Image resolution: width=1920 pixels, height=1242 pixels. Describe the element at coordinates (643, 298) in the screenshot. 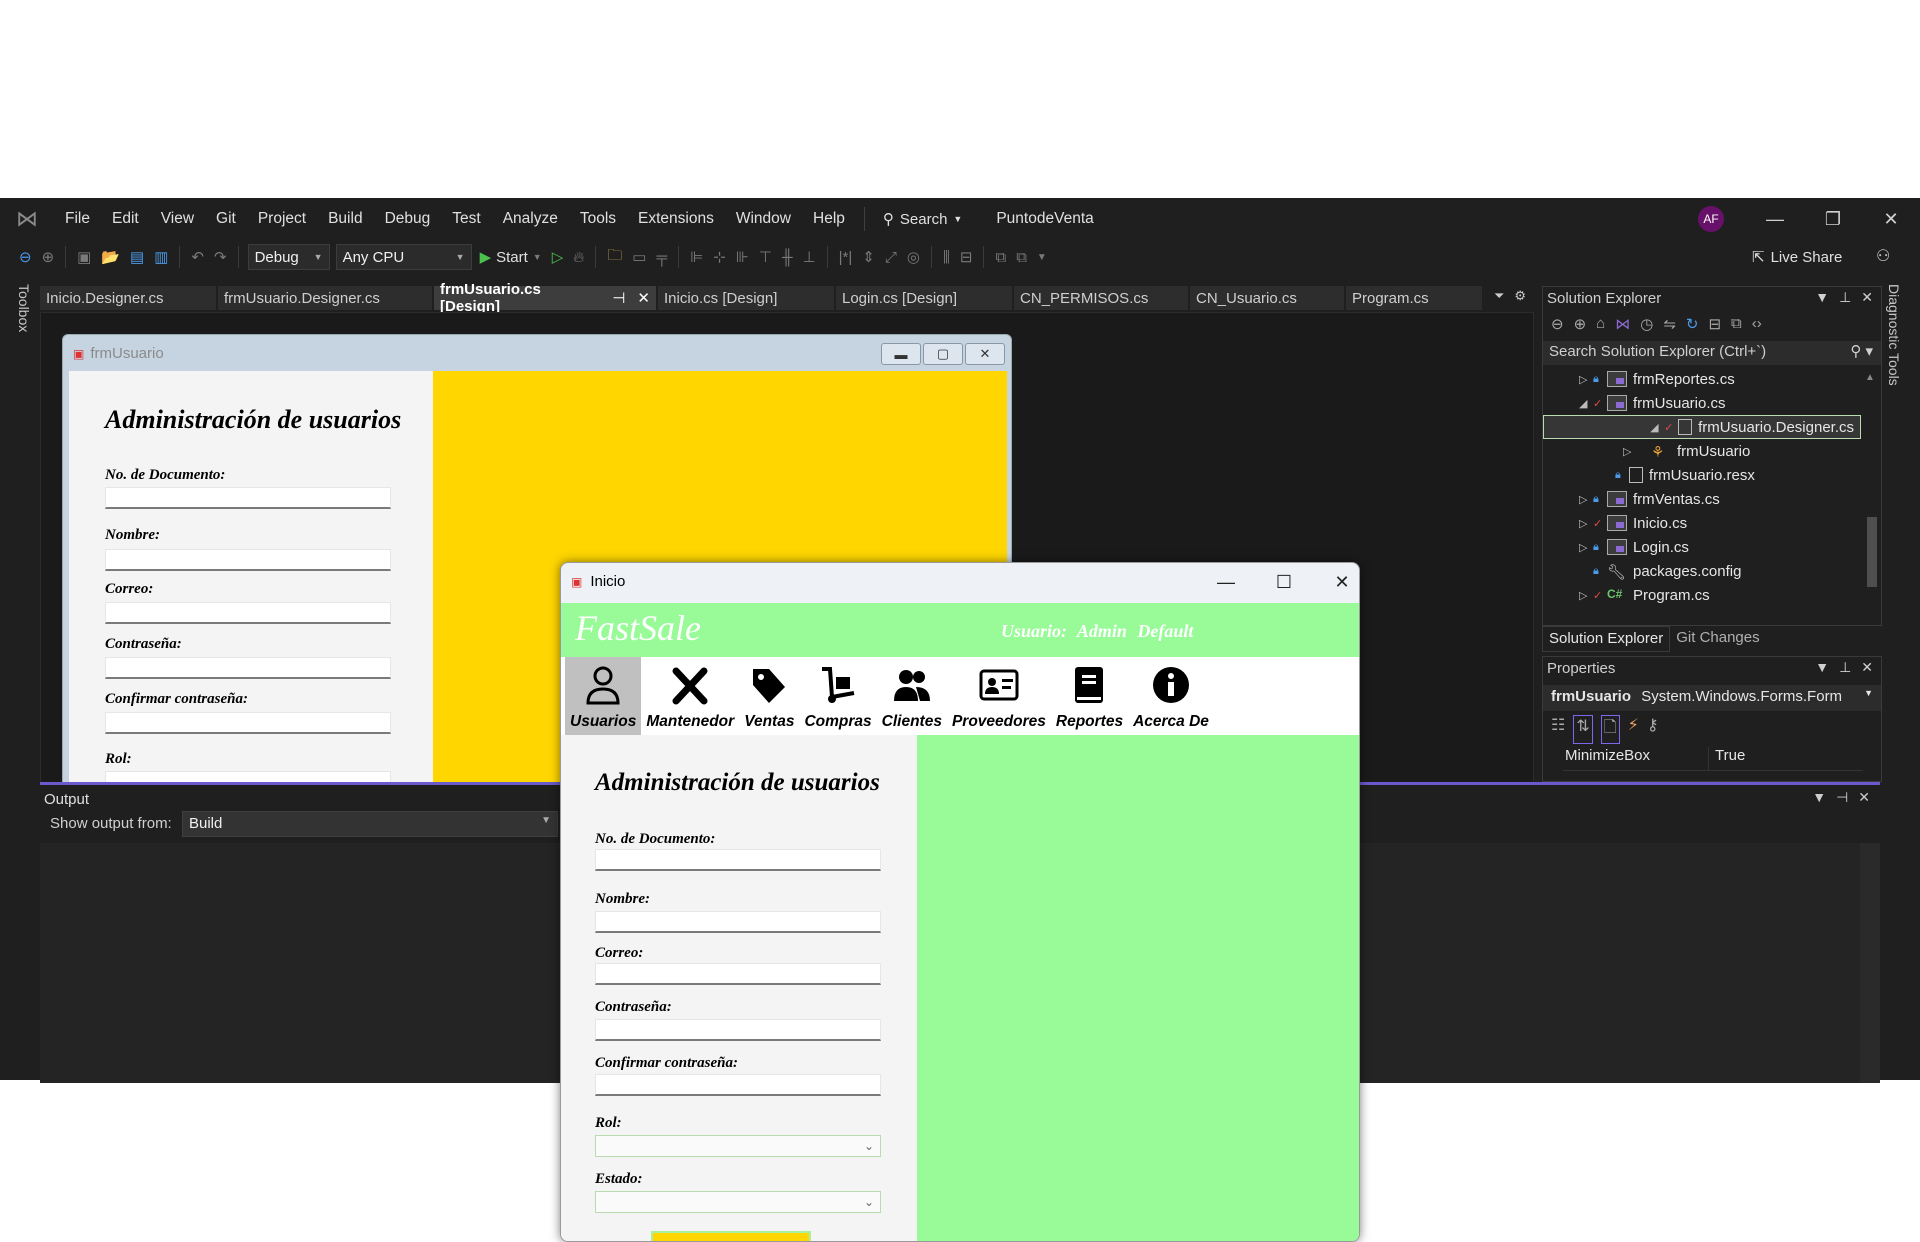

I see `close-tab-icon: ✕` at that location.